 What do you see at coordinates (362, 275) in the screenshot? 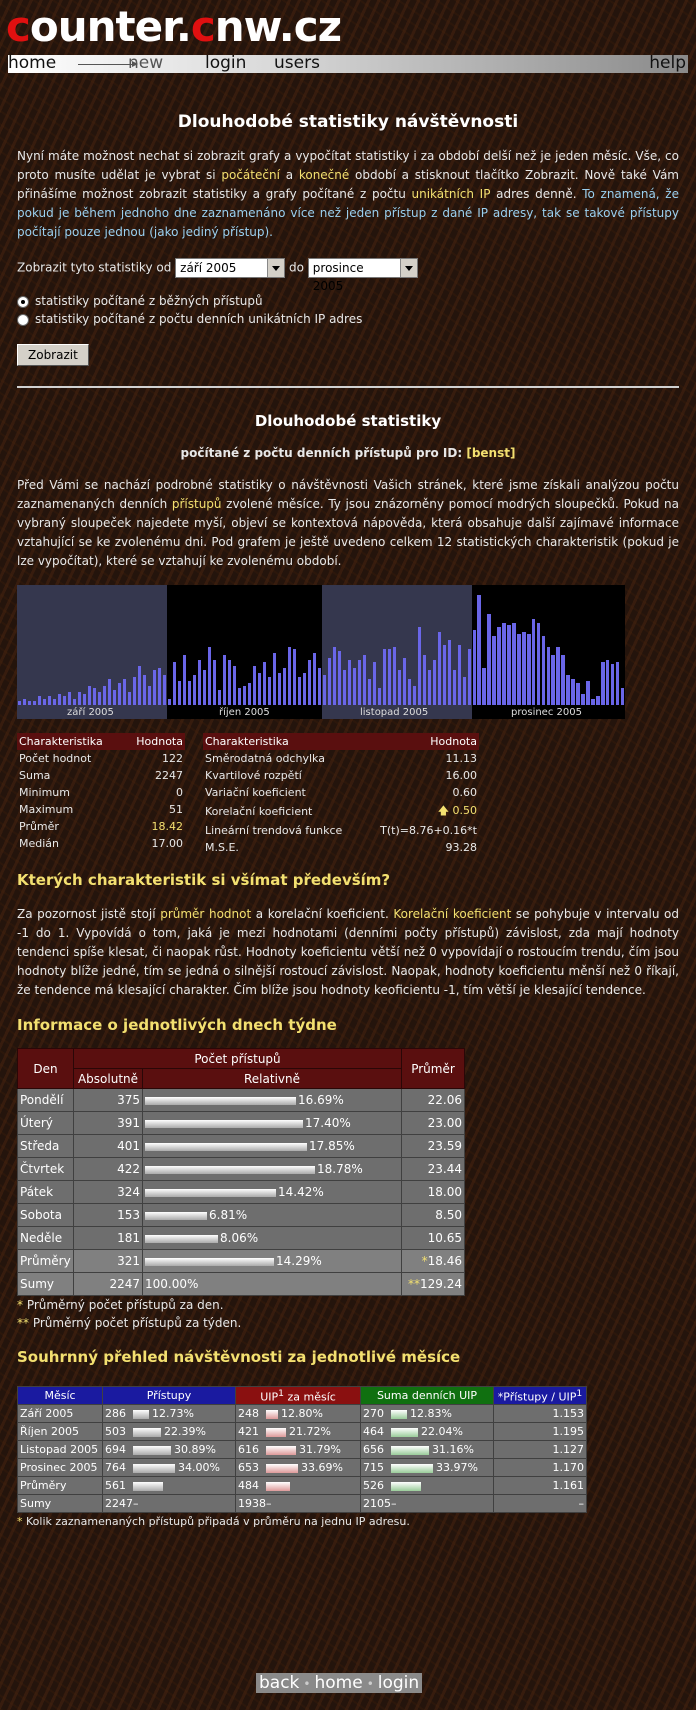
I see `to-select: prosince 2005` at bounding box center [362, 275].